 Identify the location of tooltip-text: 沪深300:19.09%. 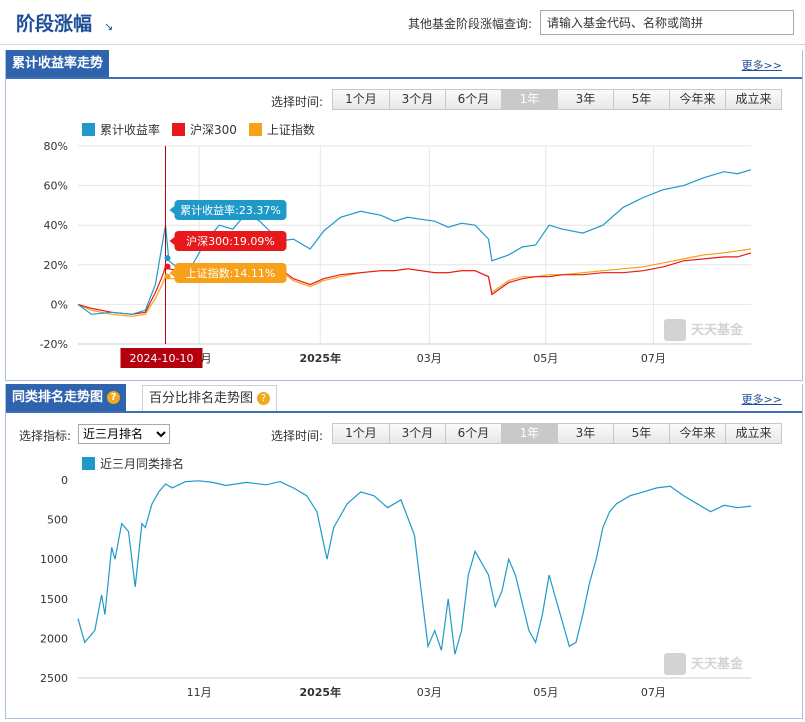
(230, 241).